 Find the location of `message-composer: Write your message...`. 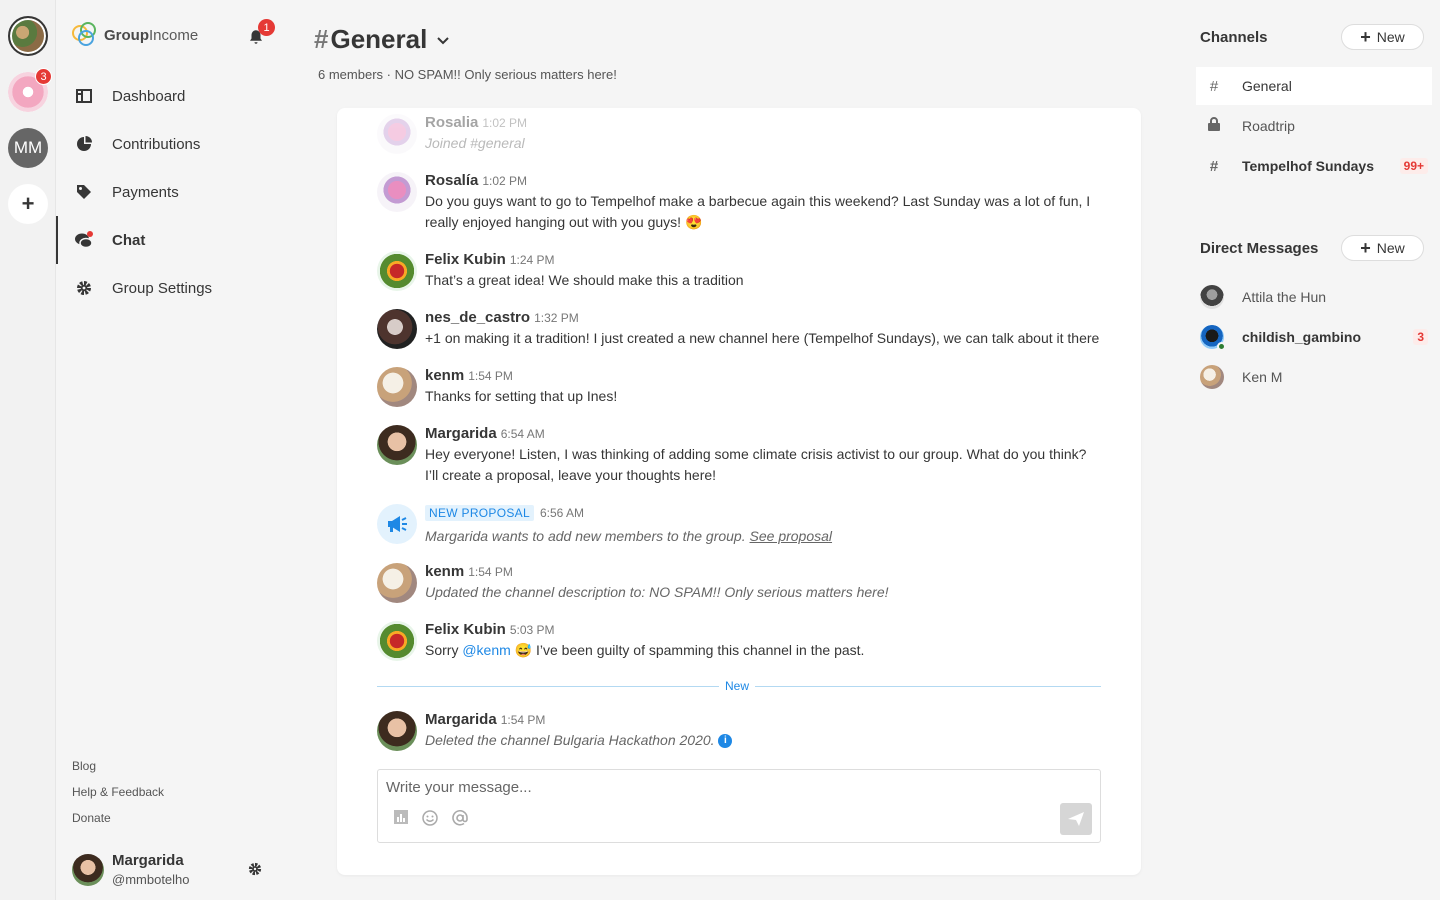

message-composer: Write your message... is located at coordinates (739, 806).